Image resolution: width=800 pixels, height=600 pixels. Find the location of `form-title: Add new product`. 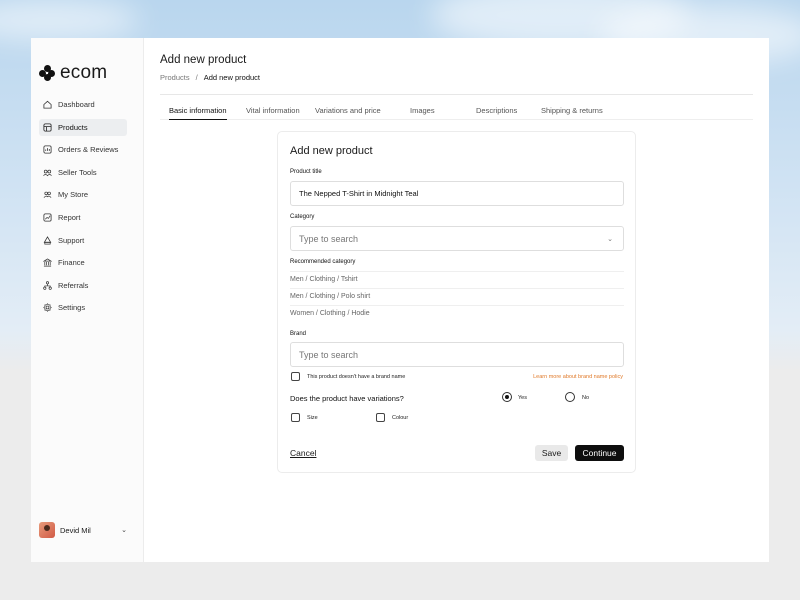

form-title: Add new product is located at coordinates (331, 151).